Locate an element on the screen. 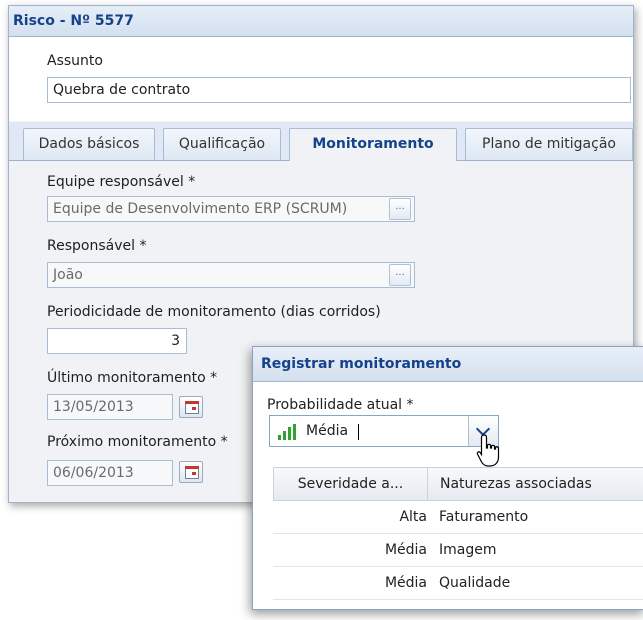  subject-section: Assunto Quebra de contrato is located at coordinates (321, 79).